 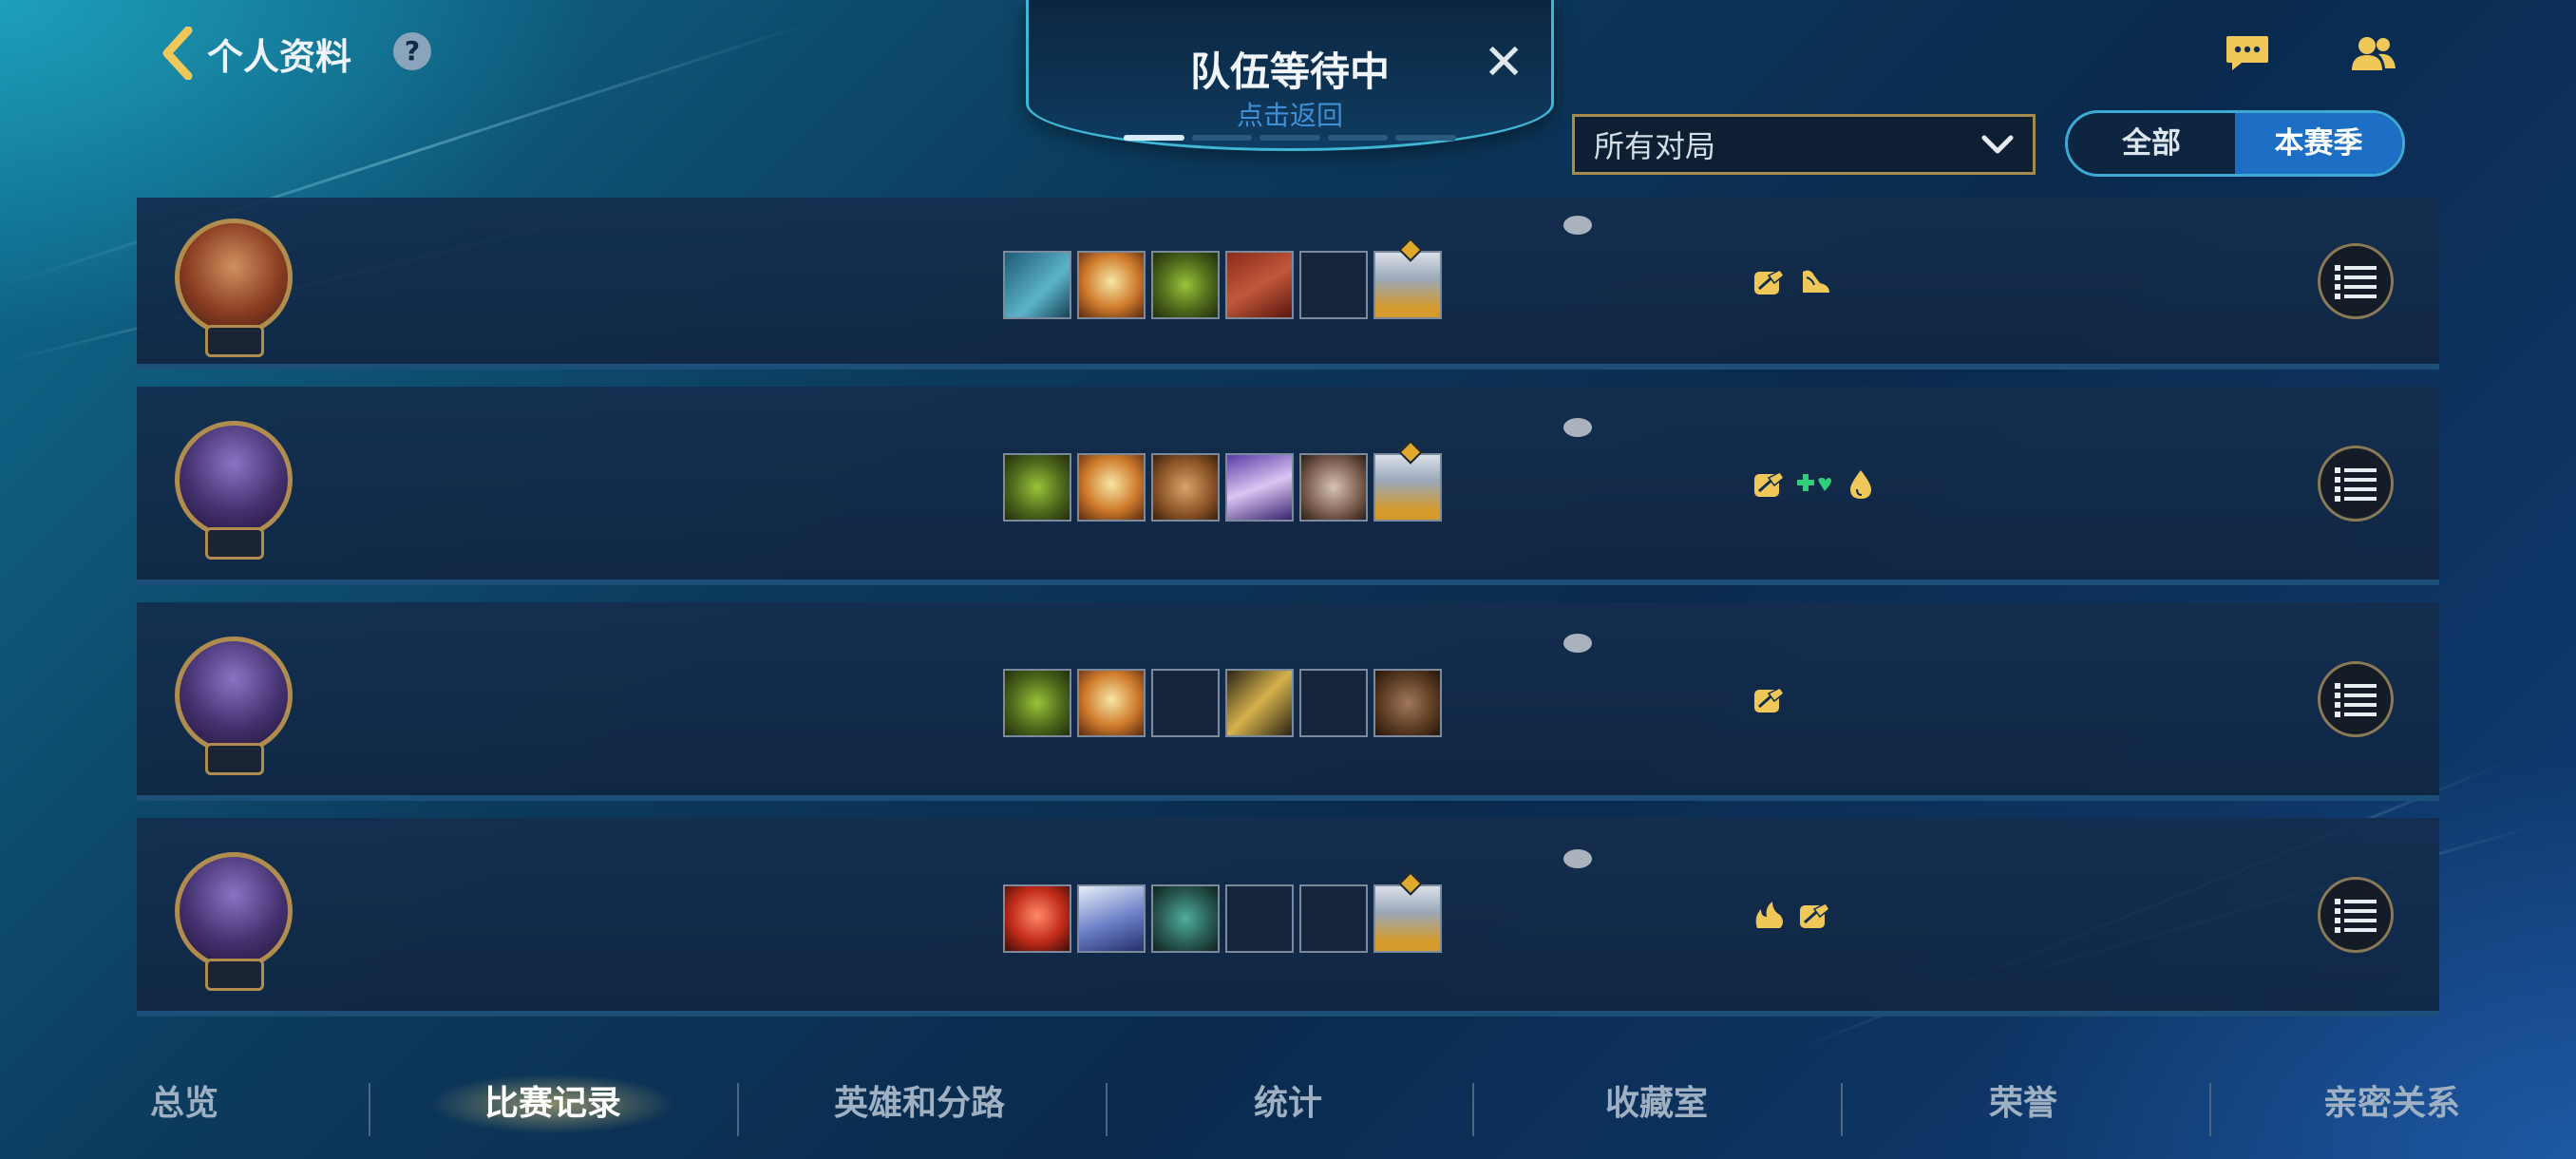 What do you see at coordinates (1997, 144) in the screenshot?
I see `chevron-down-icon` at bounding box center [1997, 144].